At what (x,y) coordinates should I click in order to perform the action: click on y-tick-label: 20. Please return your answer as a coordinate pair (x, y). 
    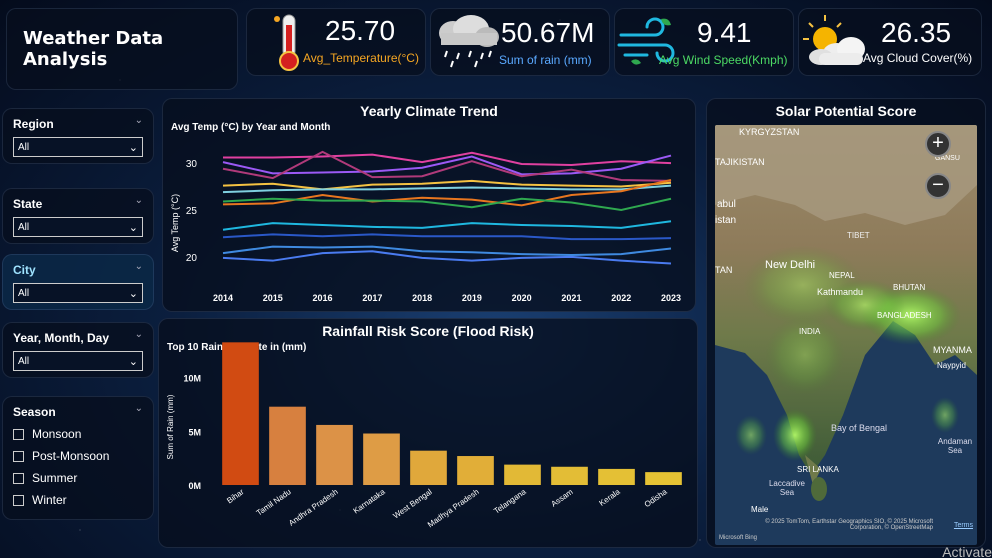
    Looking at the image, I should click on (192, 258).